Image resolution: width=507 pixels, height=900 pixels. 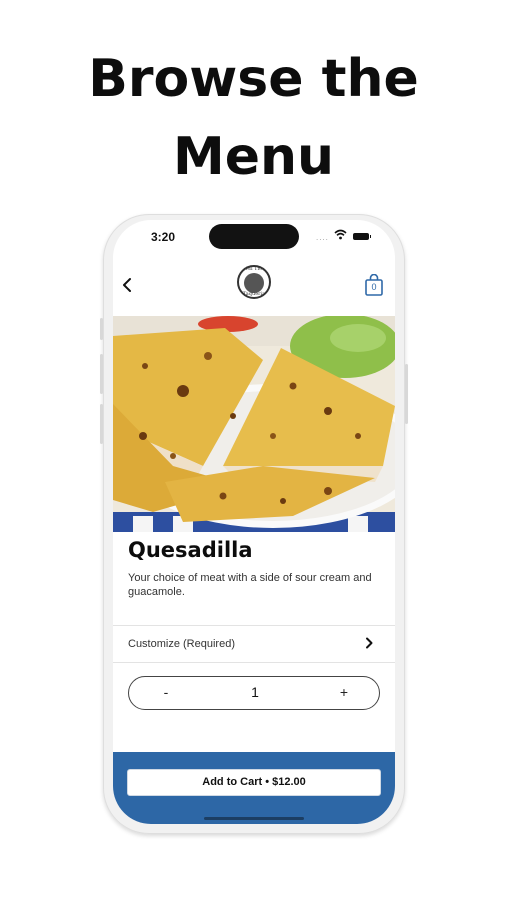 I want to click on cart-button: 0, so click(x=374, y=284).